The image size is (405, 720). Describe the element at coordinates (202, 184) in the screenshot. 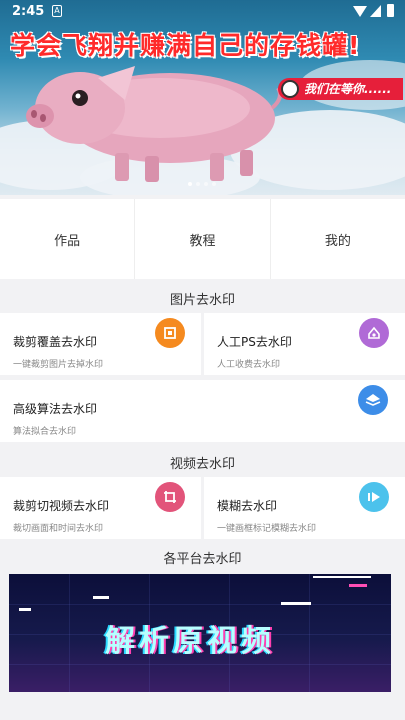

I see `carousel-indicator` at that location.